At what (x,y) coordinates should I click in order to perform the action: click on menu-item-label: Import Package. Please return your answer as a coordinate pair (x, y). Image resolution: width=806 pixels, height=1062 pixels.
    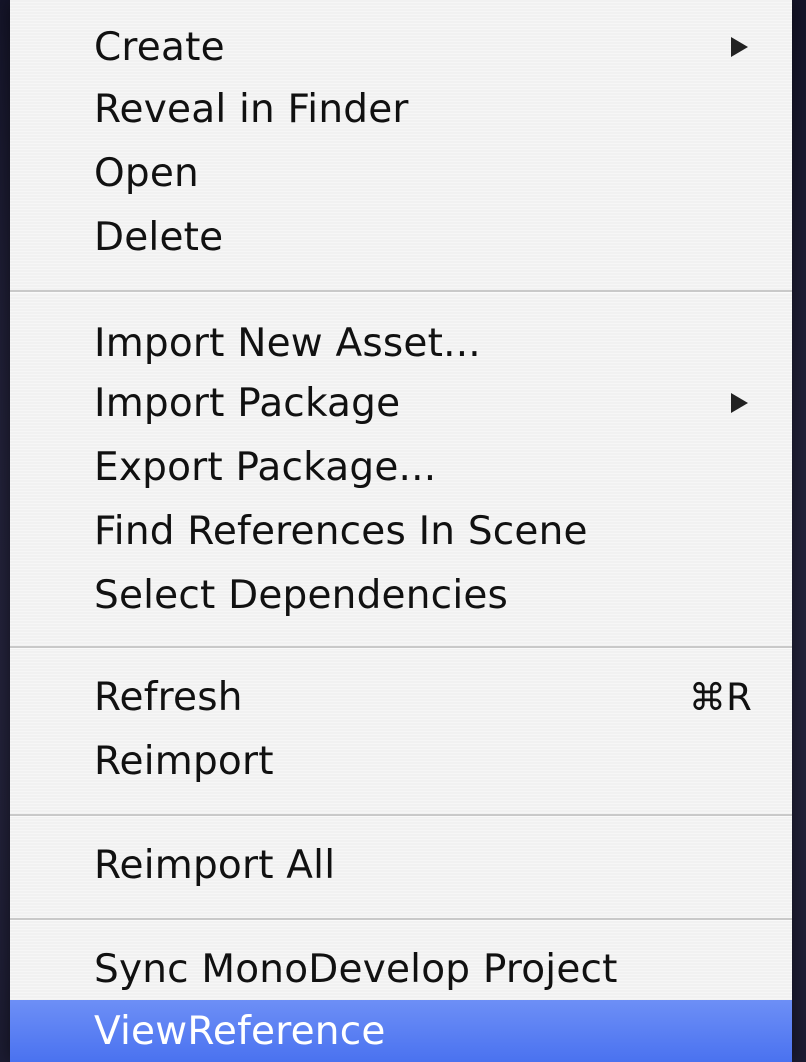
    Looking at the image, I should click on (247, 403).